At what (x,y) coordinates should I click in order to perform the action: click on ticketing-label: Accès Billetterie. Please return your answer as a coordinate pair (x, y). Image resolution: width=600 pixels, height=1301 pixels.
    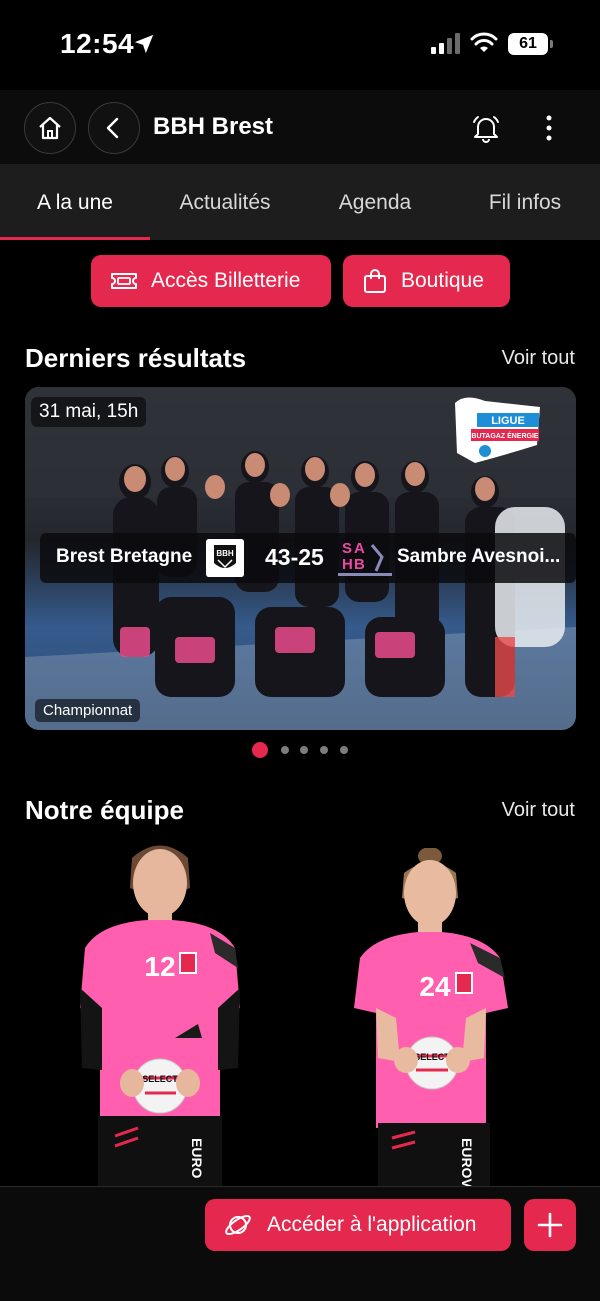
    Looking at the image, I should click on (226, 280).